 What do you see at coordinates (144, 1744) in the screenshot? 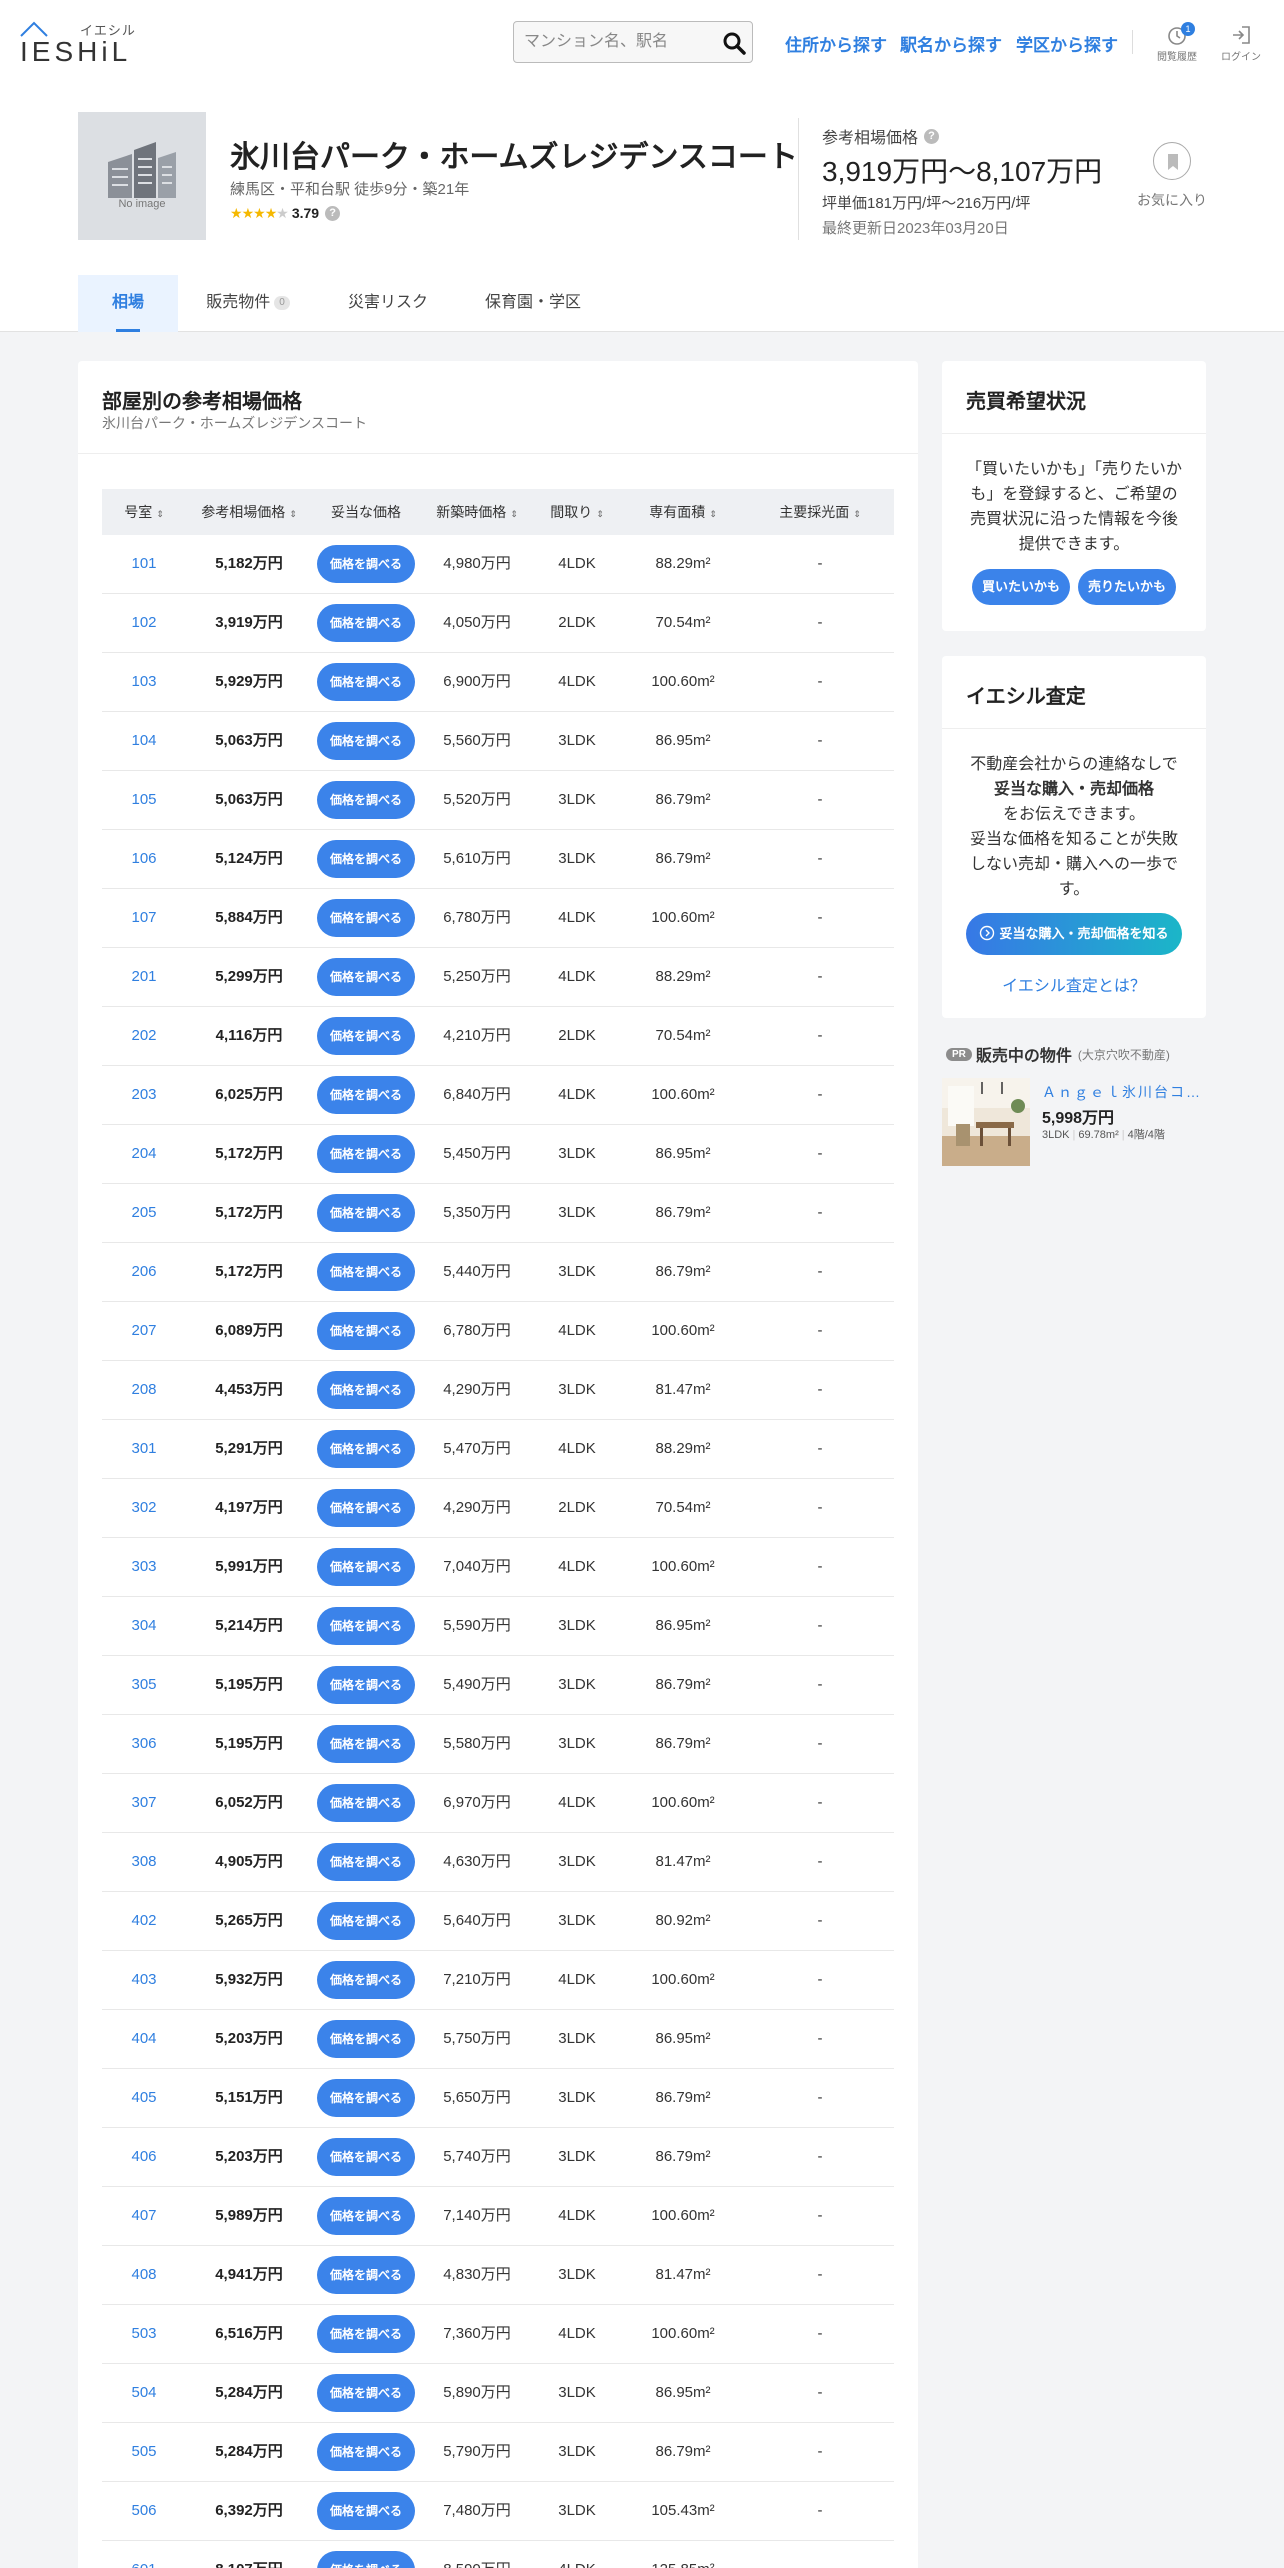
I see `room-number-link: 306` at bounding box center [144, 1744].